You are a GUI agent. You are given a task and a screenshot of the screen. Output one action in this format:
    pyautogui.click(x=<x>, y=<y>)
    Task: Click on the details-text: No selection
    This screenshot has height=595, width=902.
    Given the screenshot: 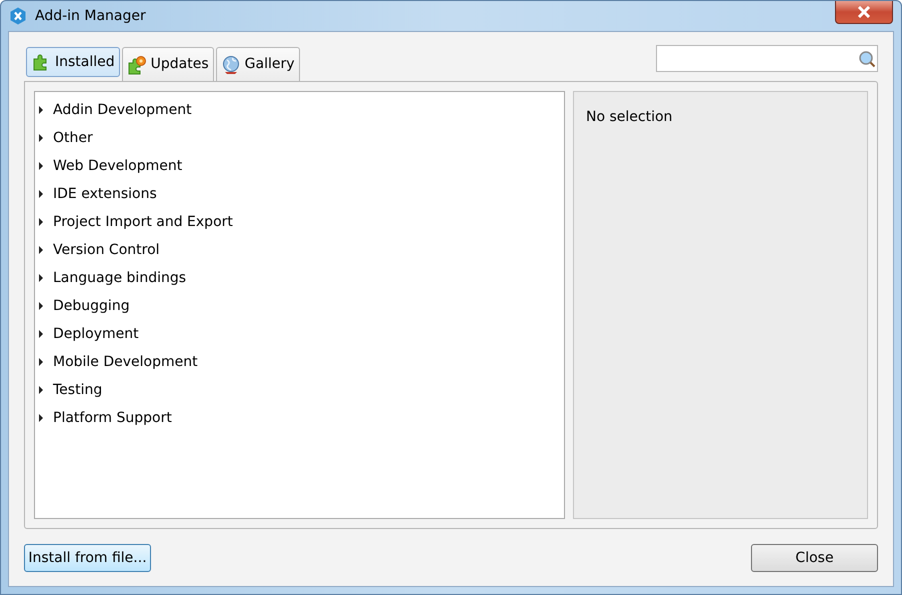 What is the action you would take?
    pyautogui.click(x=629, y=117)
    